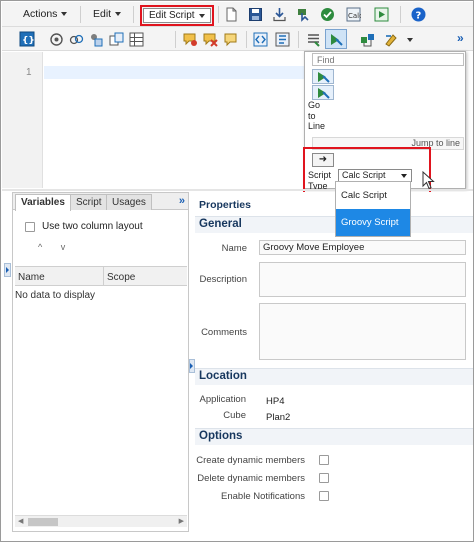  I want to click on column-name: Name, so click(31, 277).